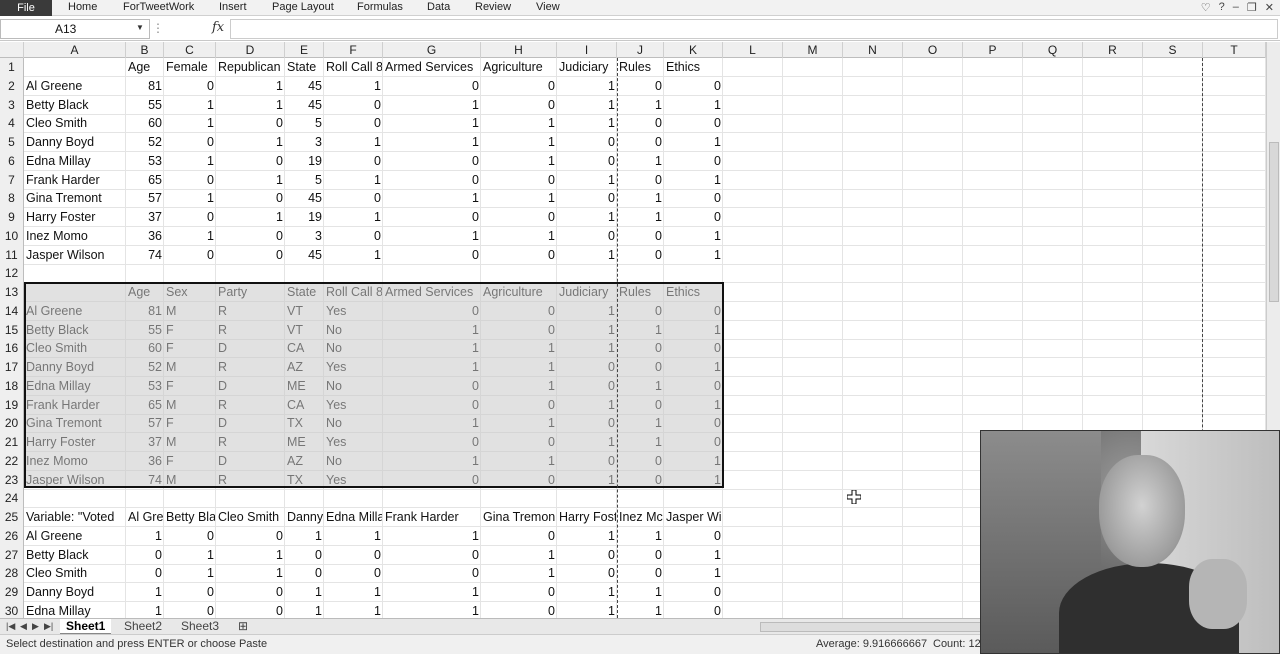 The image size is (1280, 654). Describe the element at coordinates (993, 50) in the screenshot. I see `column-header-p: P` at that location.